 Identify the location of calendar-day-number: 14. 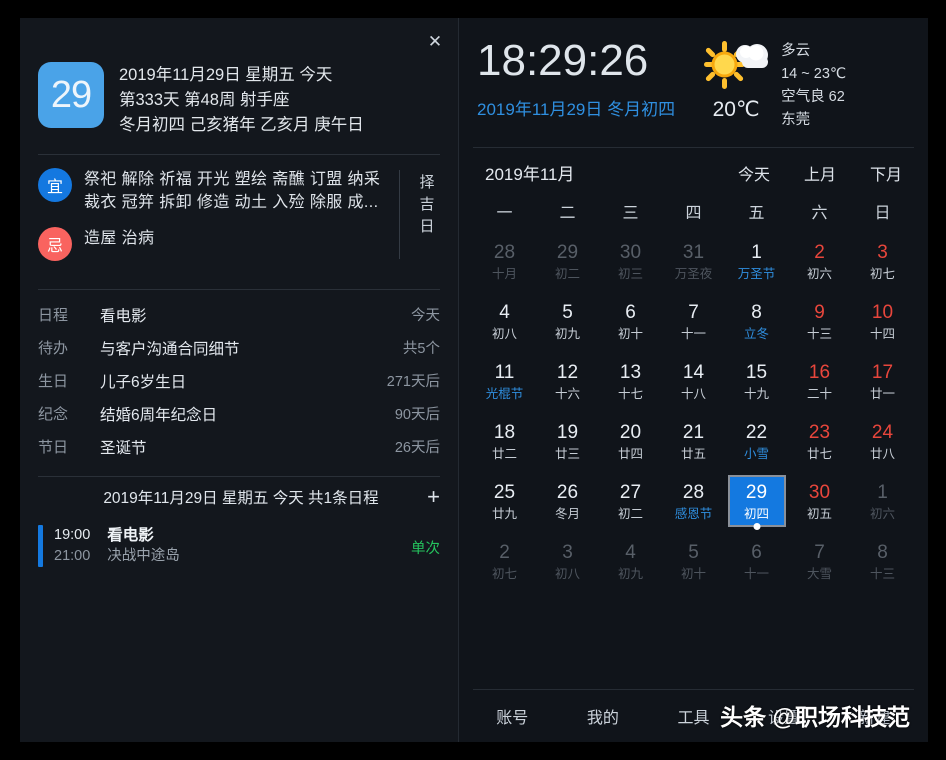
(693, 372).